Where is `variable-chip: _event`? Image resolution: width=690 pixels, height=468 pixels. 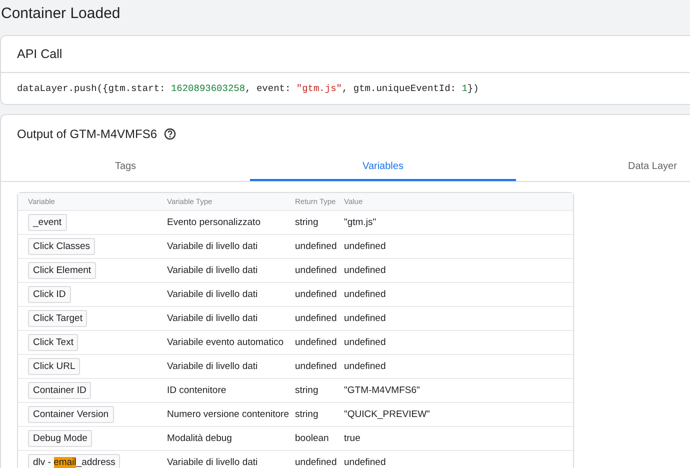
variable-chip: _event is located at coordinates (47, 222).